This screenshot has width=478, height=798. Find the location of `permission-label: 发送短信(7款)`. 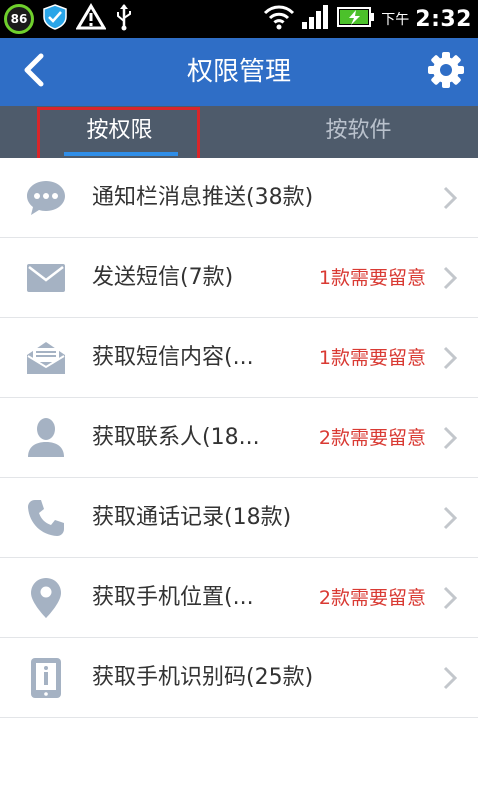

permission-label: 发送短信(7款) is located at coordinates (163, 277).